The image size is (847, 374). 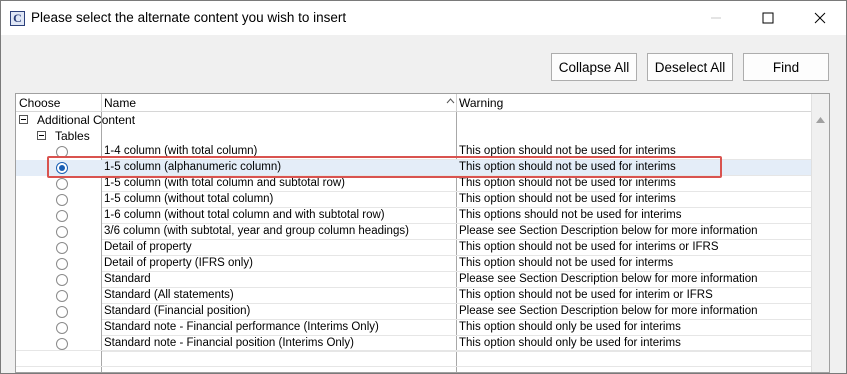 What do you see at coordinates (39, 103) in the screenshot?
I see `column-header-choose: Choose` at bounding box center [39, 103].